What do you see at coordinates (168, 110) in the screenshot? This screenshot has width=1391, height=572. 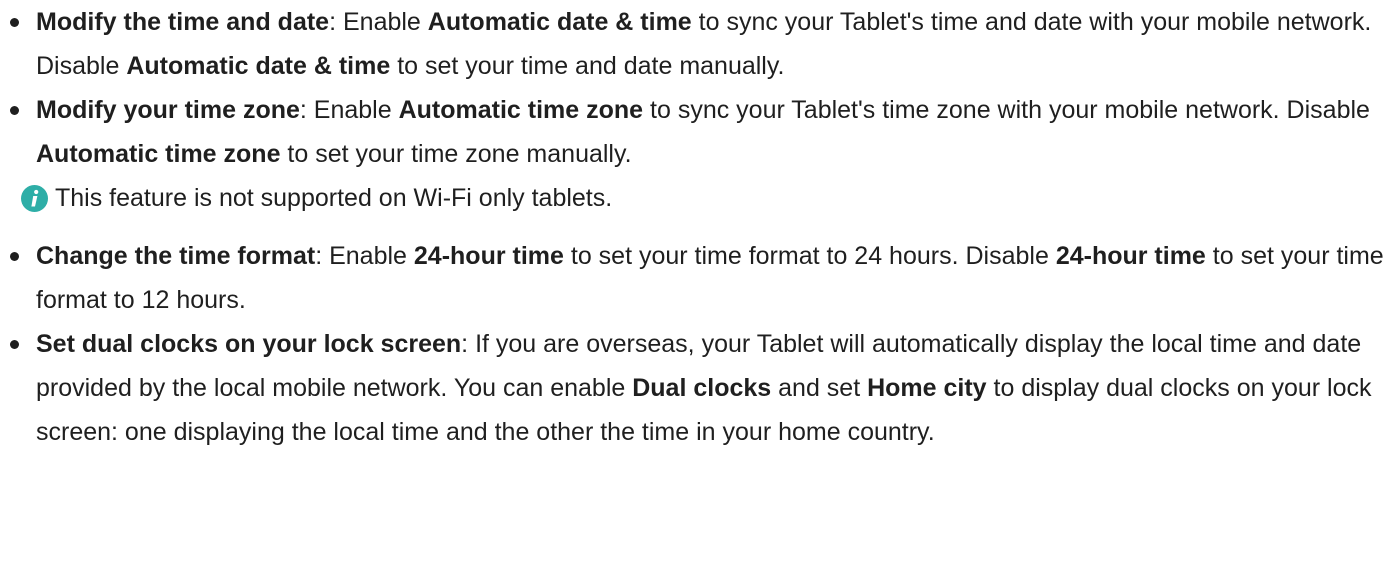 I see `item-title: Modify your time zone` at bounding box center [168, 110].